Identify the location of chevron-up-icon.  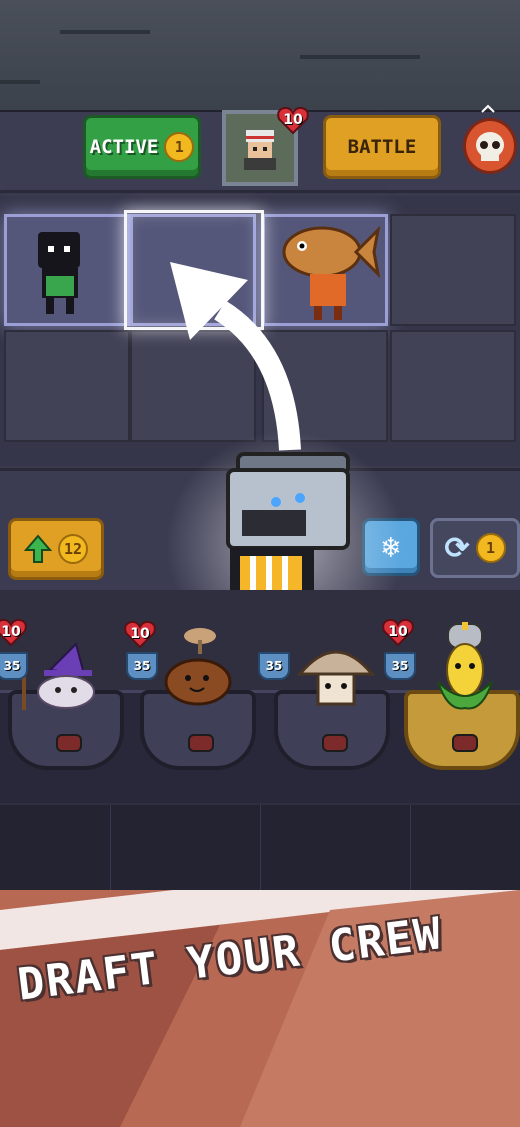
(488, 109).